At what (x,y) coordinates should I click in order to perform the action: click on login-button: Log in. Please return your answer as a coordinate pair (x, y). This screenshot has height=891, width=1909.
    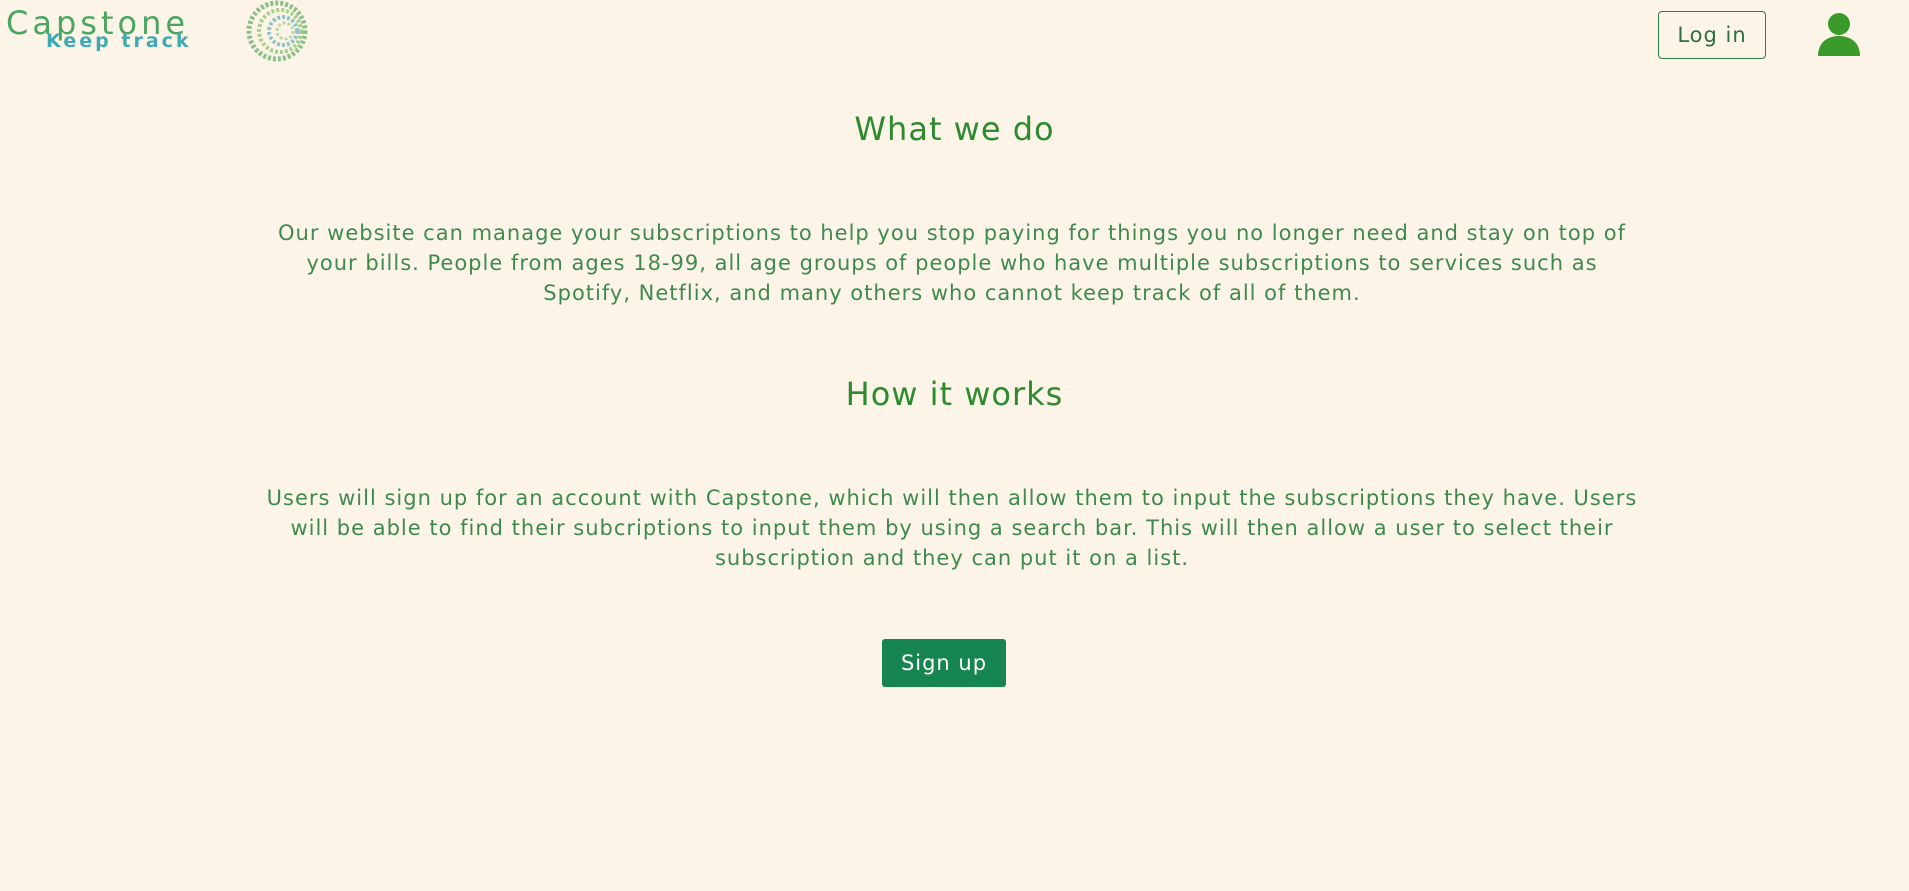
    Looking at the image, I should click on (1712, 35).